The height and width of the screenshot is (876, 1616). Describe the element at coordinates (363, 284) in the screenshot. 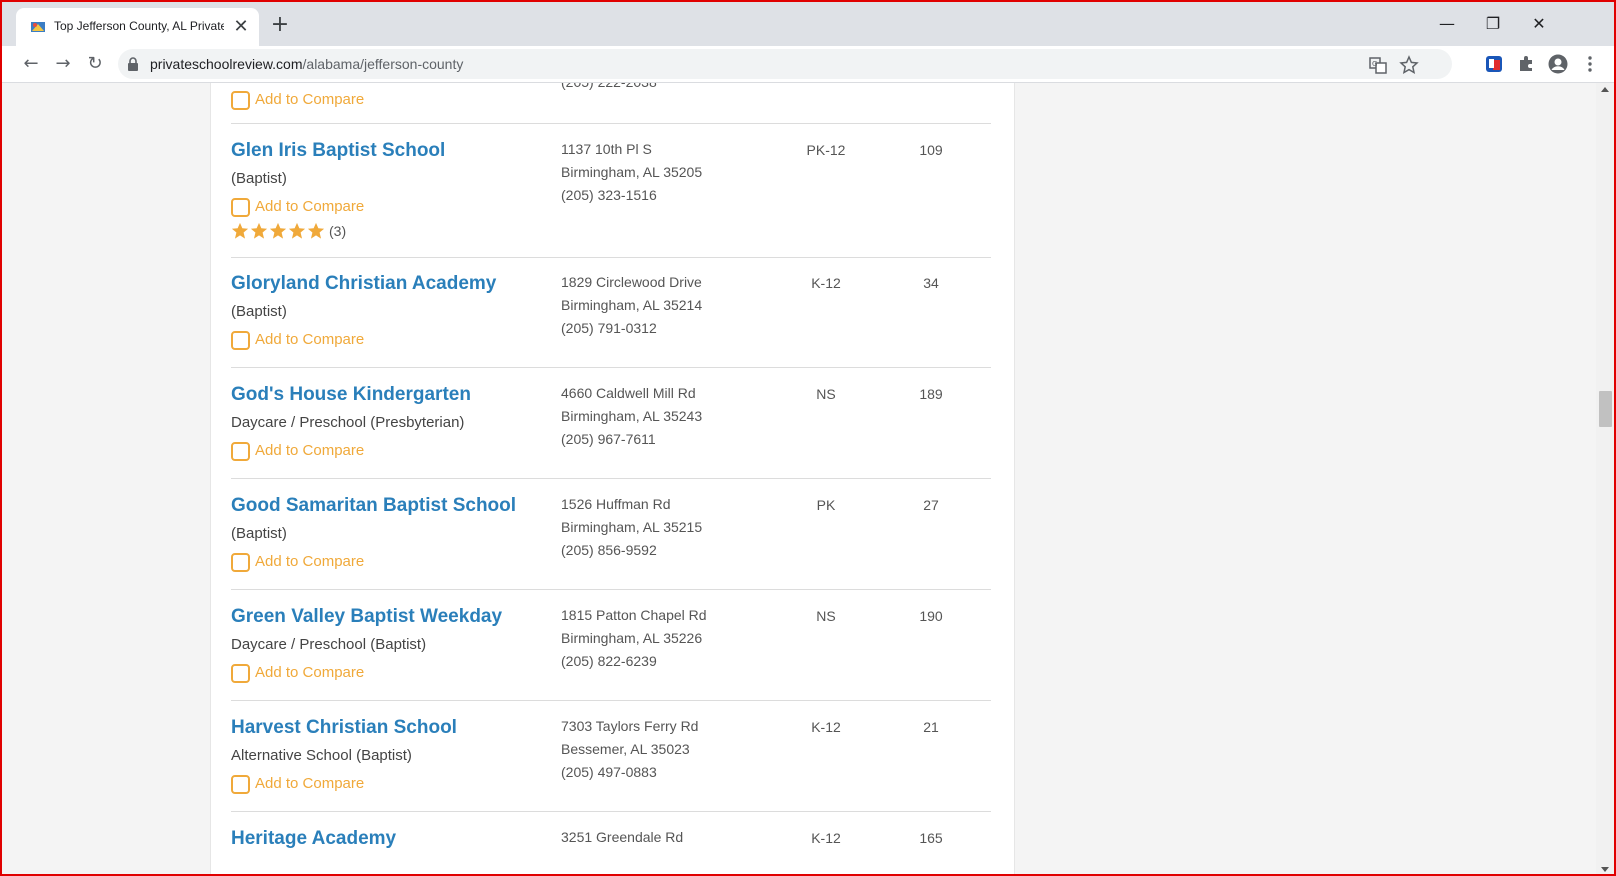

I see `school-name-link: Gloryland Christian Academy` at that location.